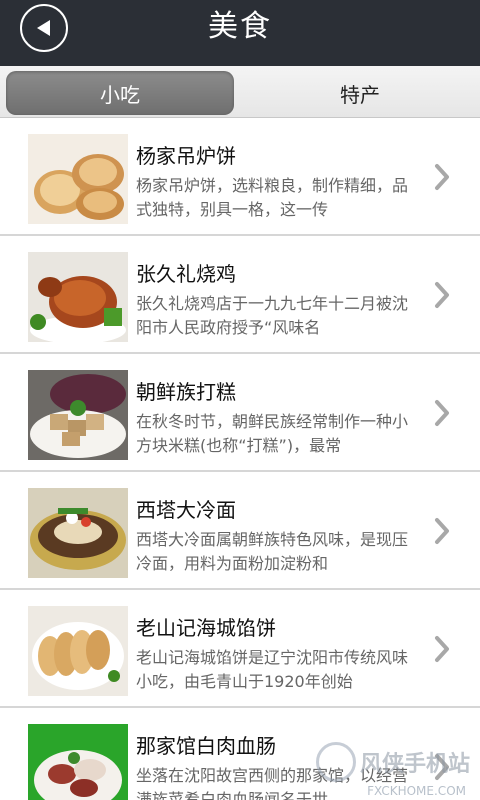 The width and height of the screenshot is (480, 800). I want to click on item-description: 西塔大冷面属朝鲜族特色风味，是现压冷面，用料为面粉加淀粉和, so click(272, 551).